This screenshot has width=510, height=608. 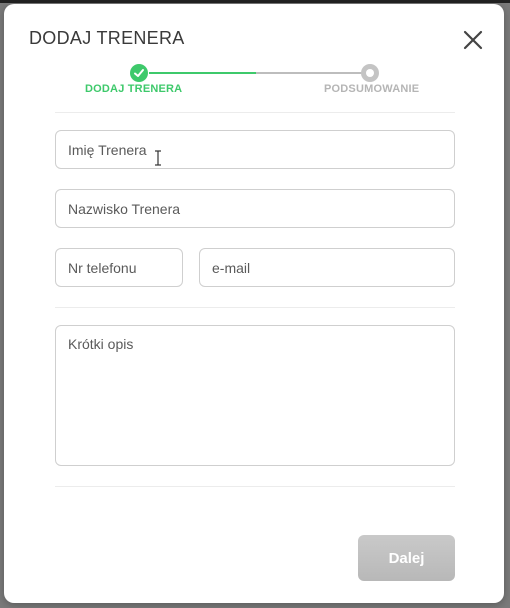 I want to click on step-1-indicator, so click(x=139, y=73).